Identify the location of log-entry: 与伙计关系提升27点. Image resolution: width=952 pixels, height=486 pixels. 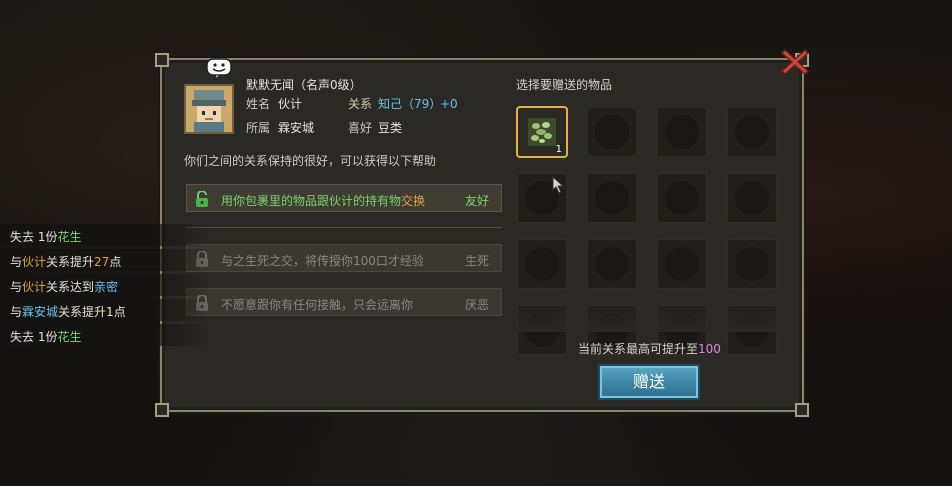
(105, 260).